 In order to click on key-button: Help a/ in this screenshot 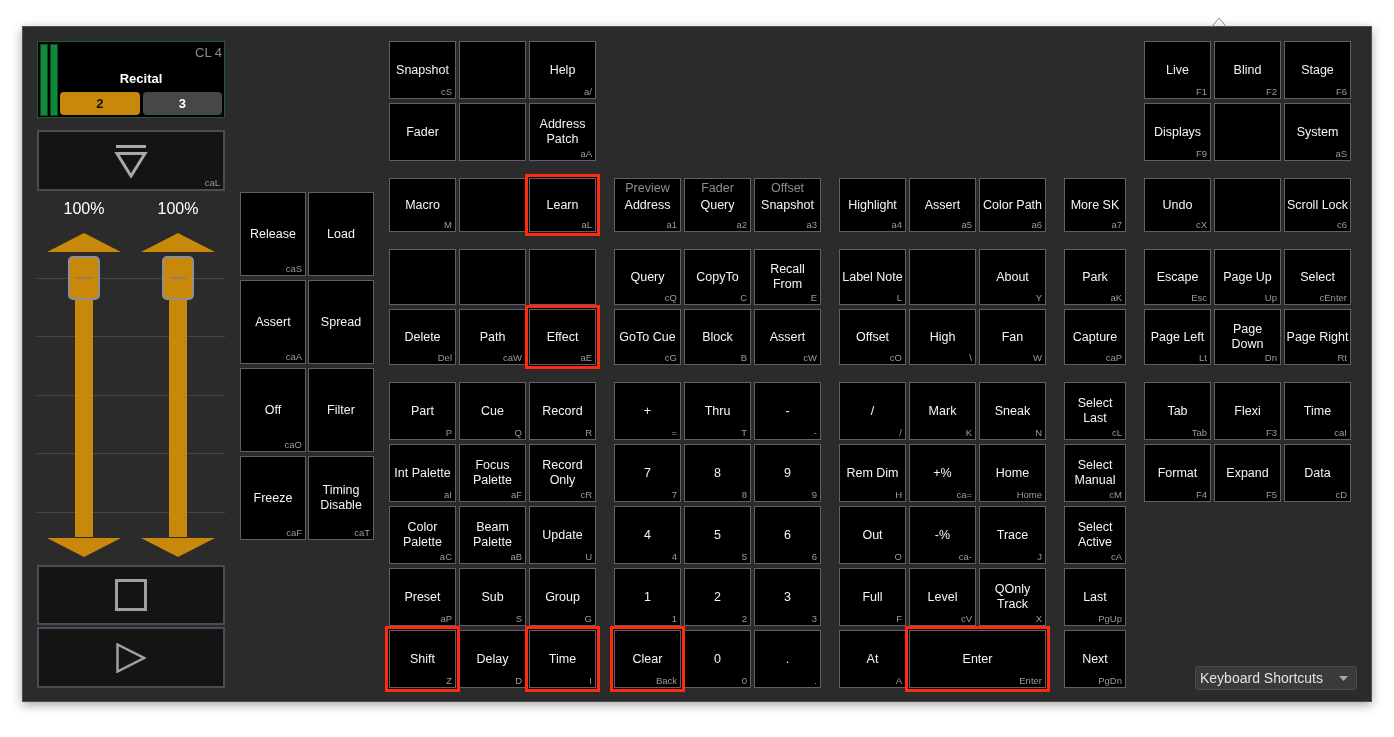, I will do `click(562, 70)`.